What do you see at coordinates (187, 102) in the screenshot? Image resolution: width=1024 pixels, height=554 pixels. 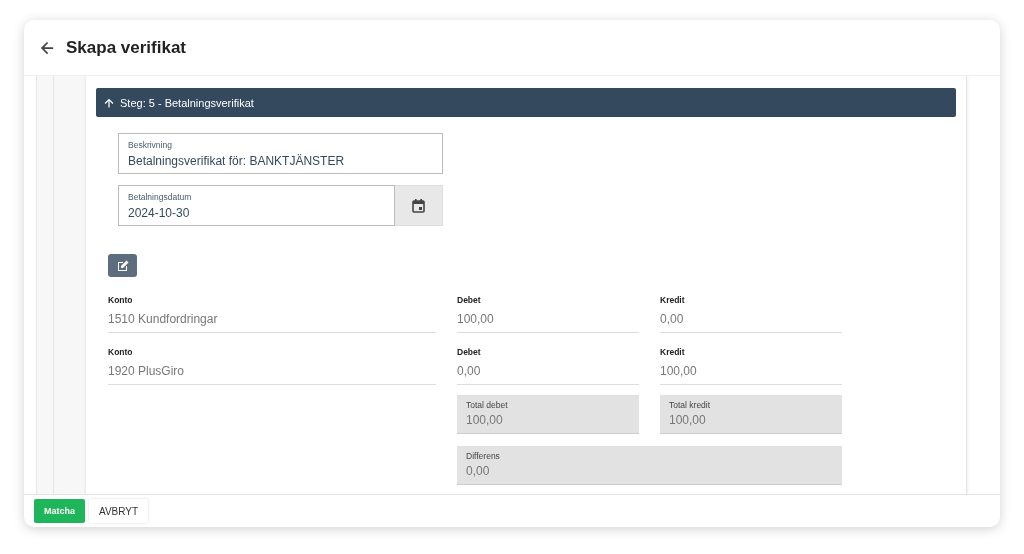 I see `step-title: Steg: 5 - Betalningsverifikat` at bounding box center [187, 102].